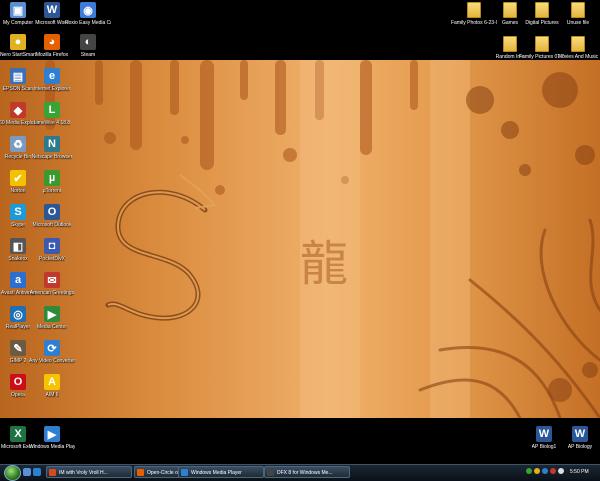  Describe the element at coordinates (52, 293) in the screenshot. I see `desktop-icon-label: American Greetings` at that location.